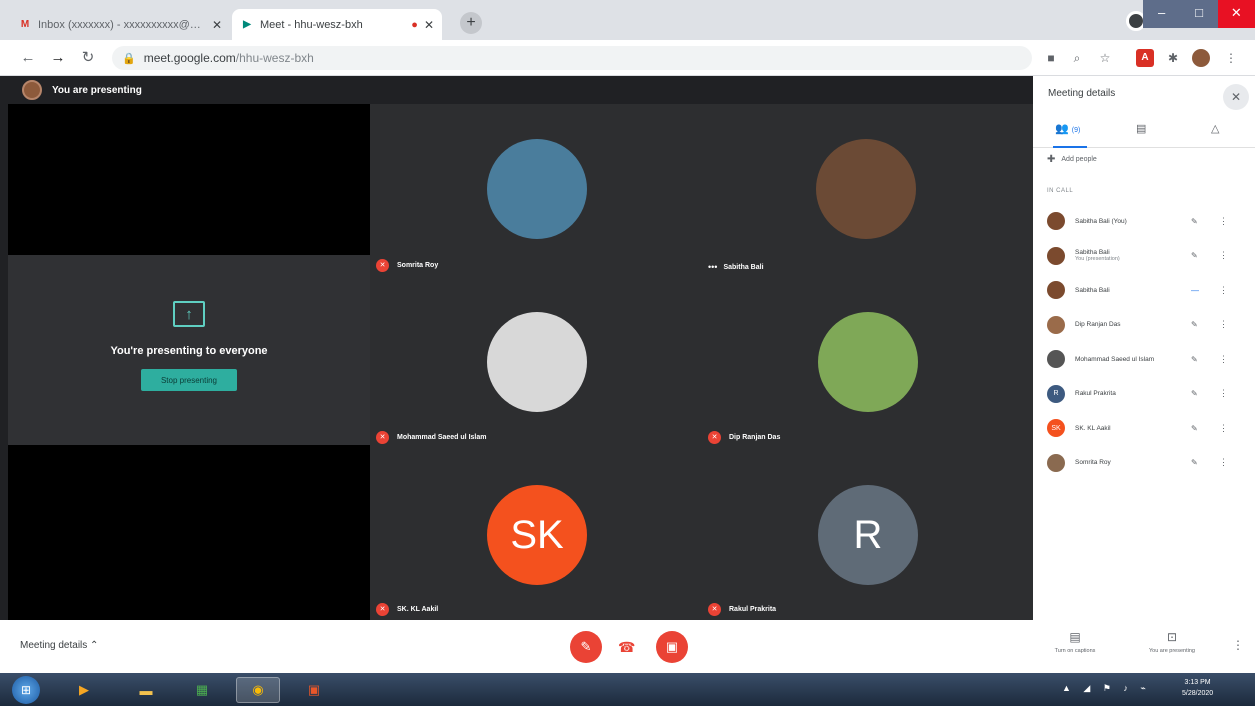 The width and height of the screenshot is (1255, 706). Describe the element at coordinates (1201, 58) in the screenshot. I see `account-avatar` at that location.